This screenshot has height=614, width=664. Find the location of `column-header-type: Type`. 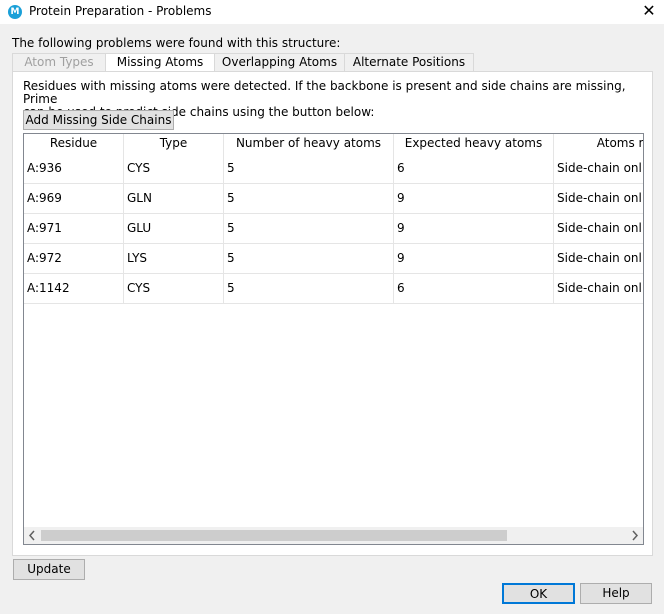

column-header-type: Type is located at coordinates (174, 144).